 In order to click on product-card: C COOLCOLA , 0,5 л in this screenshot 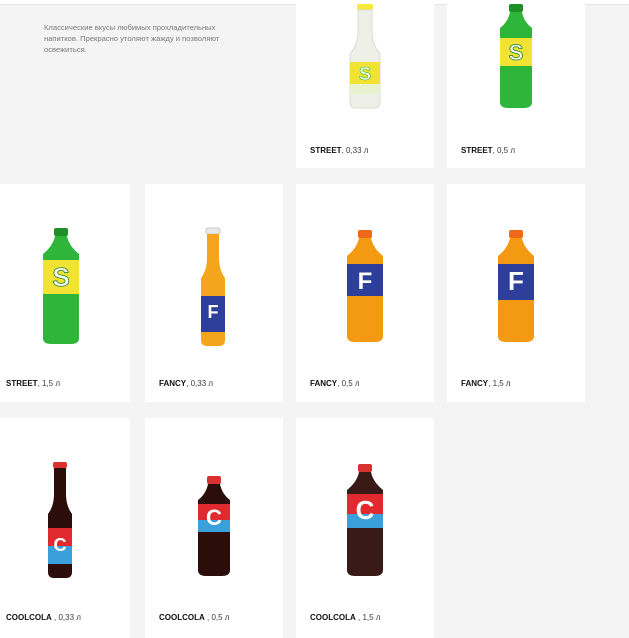, I will do `click(214, 528)`.